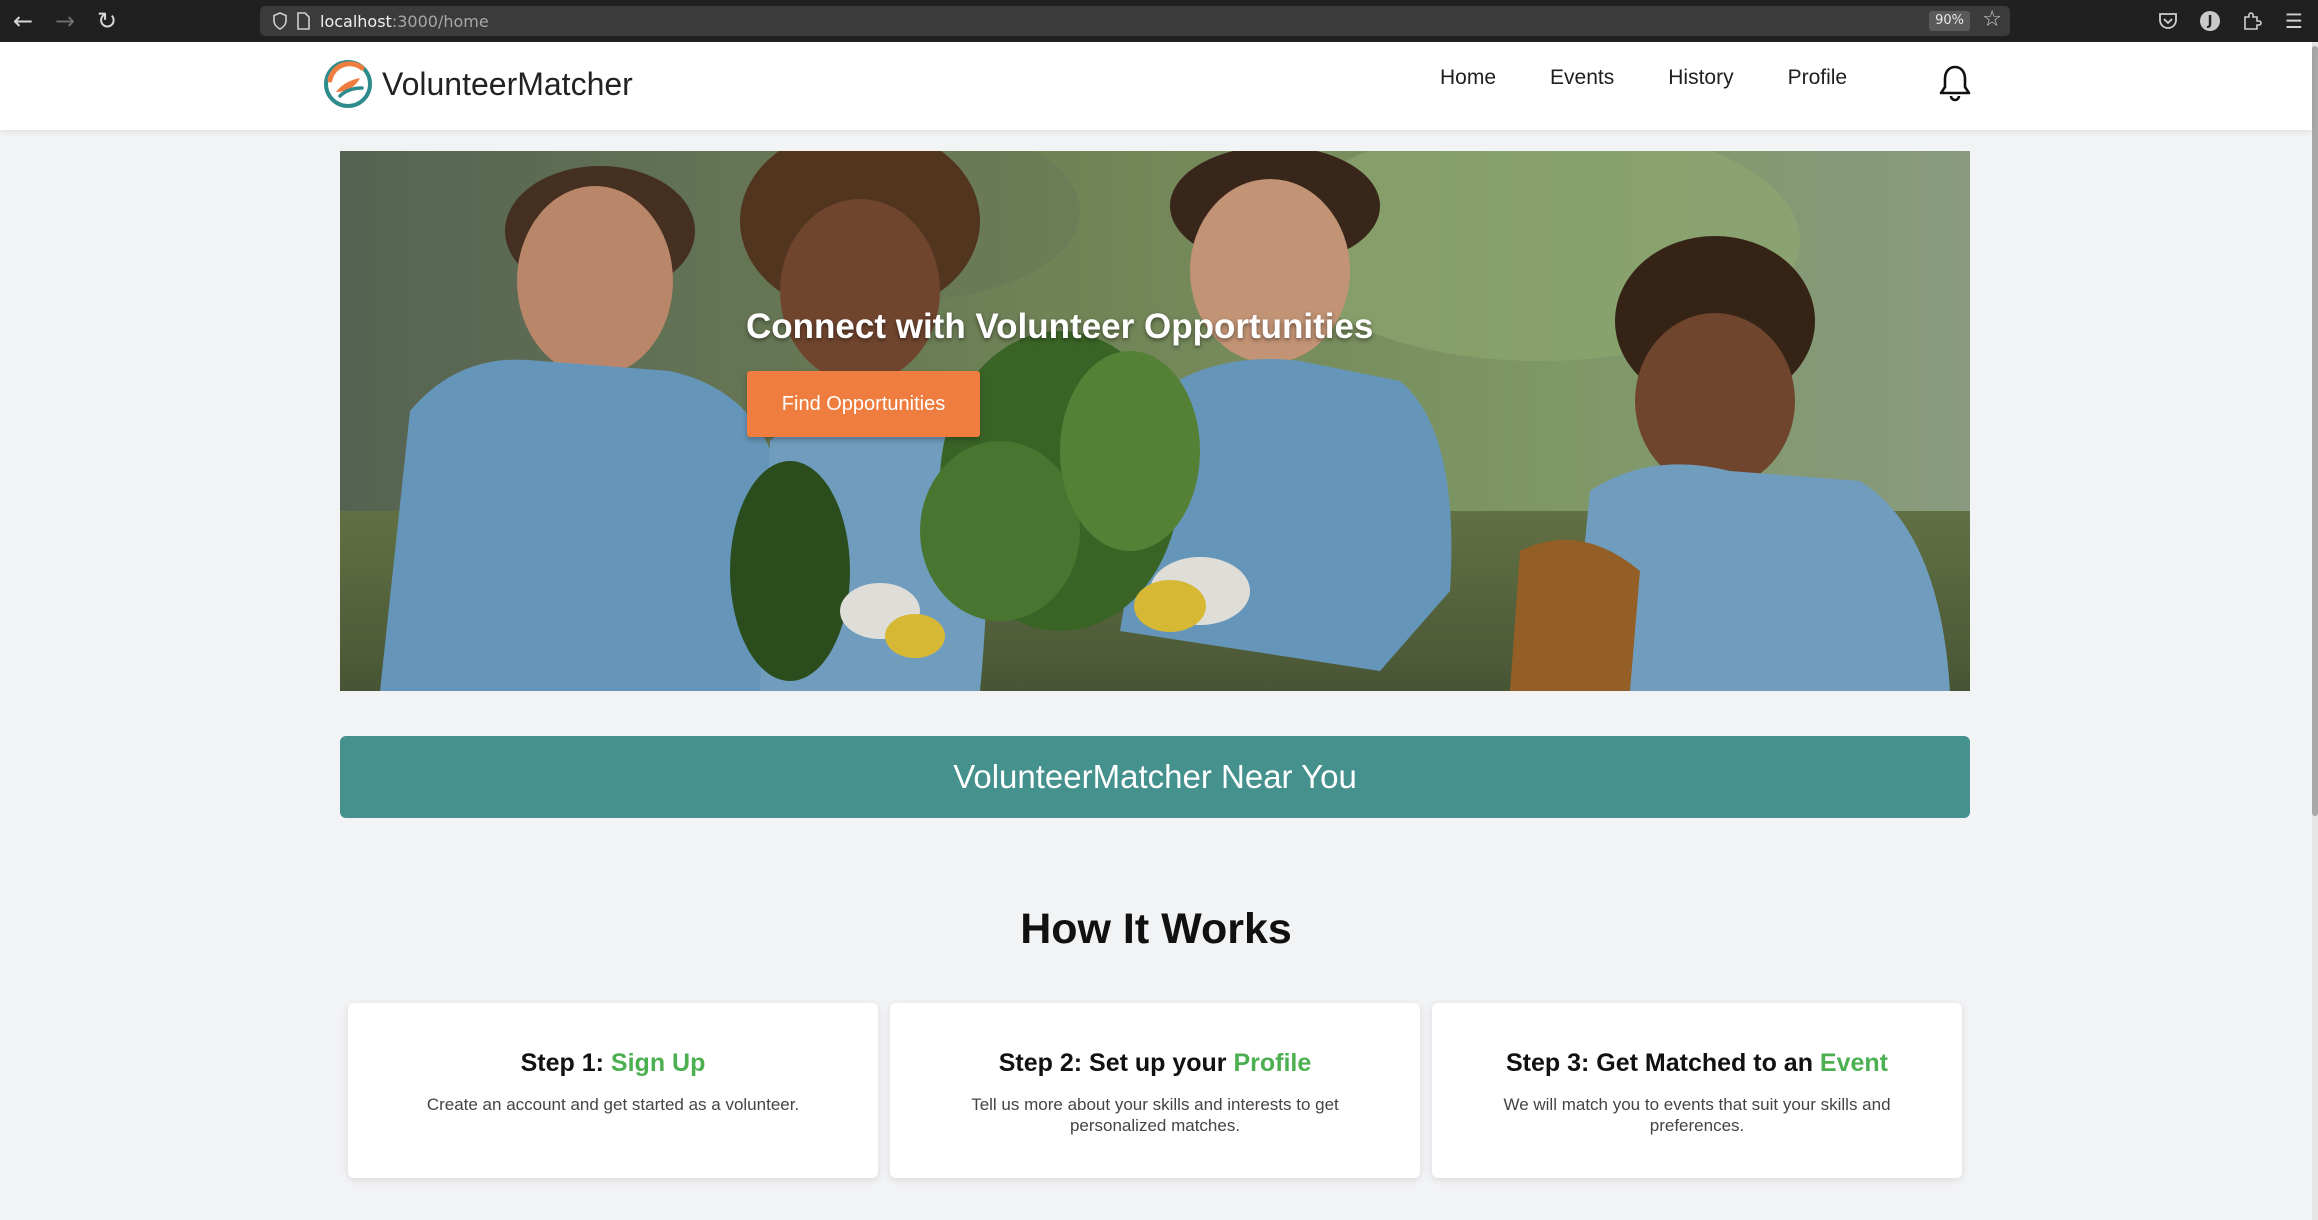 This screenshot has width=2318, height=1220. Describe the element at coordinates (1955, 83) in the screenshot. I see `bell-icon` at that location.